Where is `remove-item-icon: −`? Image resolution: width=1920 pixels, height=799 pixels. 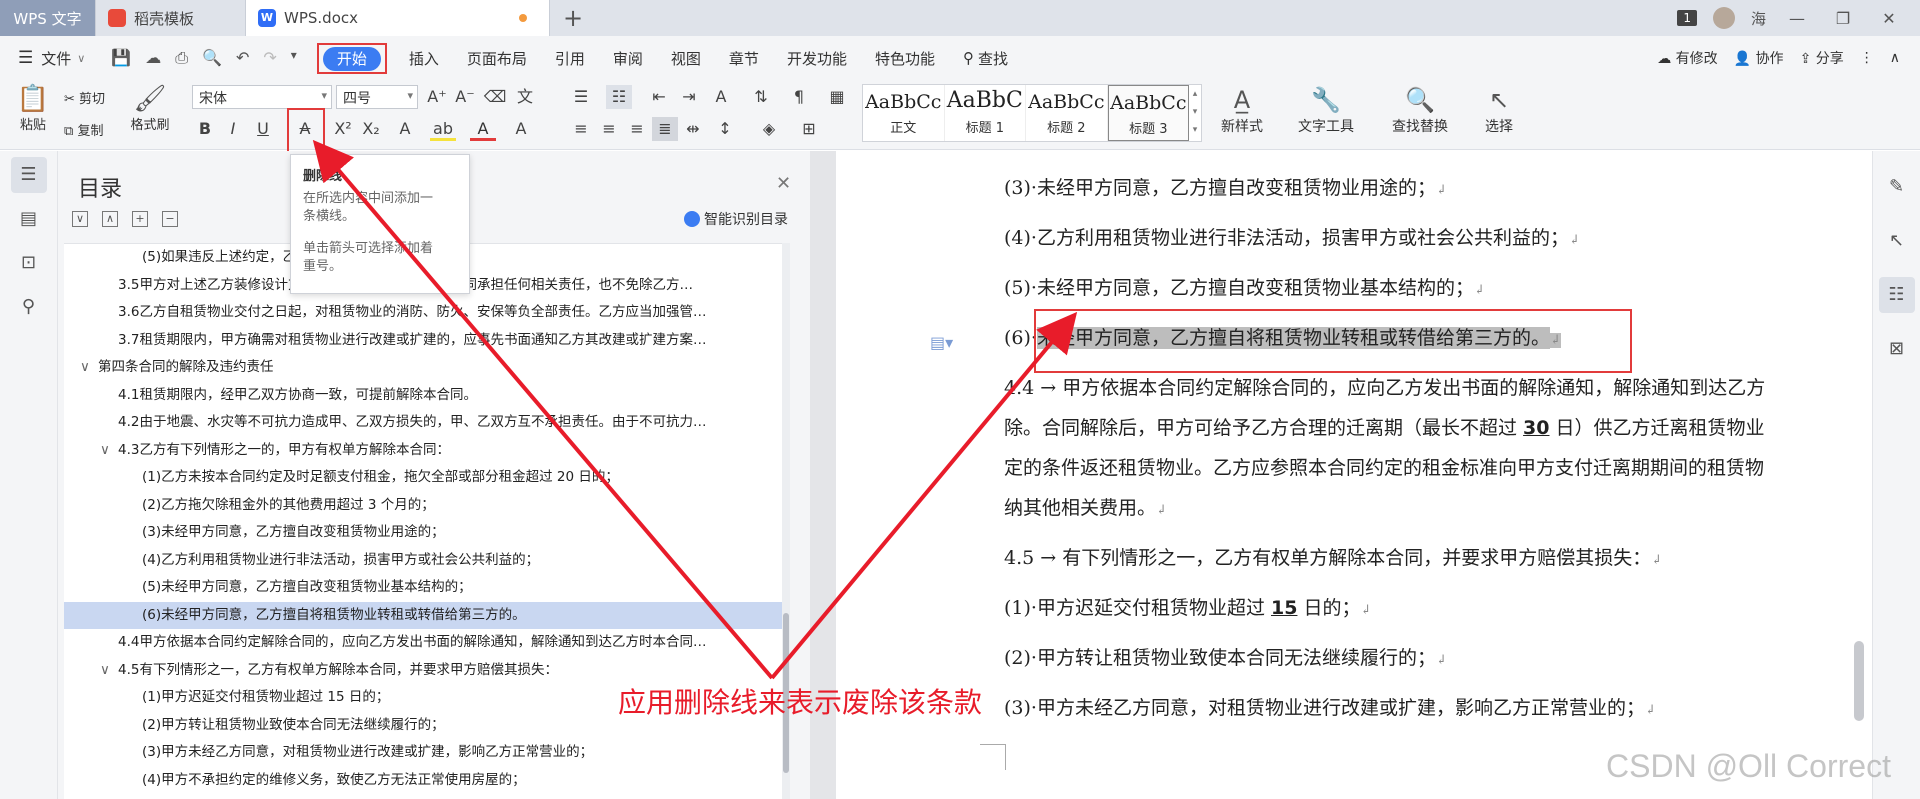
remove-item-icon: − is located at coordinates (170, 219).